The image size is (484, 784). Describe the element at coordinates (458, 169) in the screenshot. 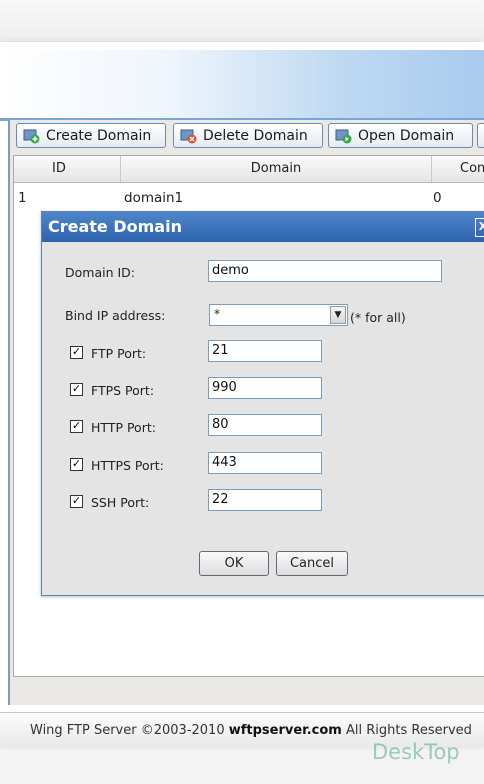

I see `column-header-connections: Con` at that location.